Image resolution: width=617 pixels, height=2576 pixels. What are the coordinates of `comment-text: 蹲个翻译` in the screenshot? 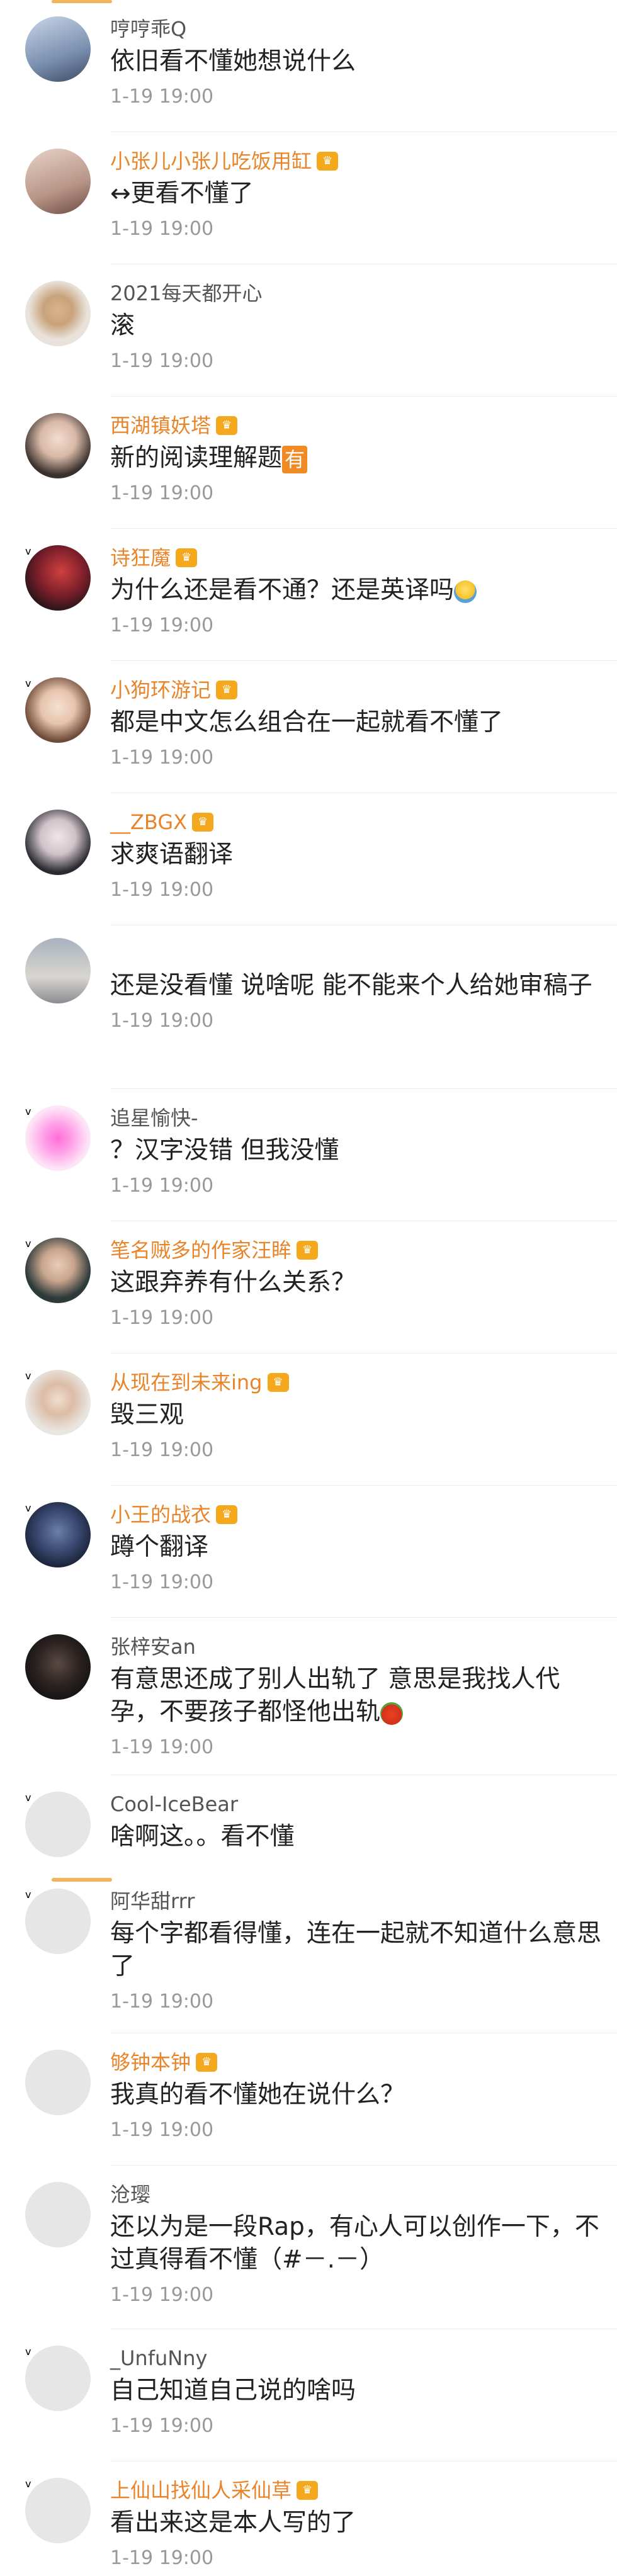 It's located at (159, 1547).